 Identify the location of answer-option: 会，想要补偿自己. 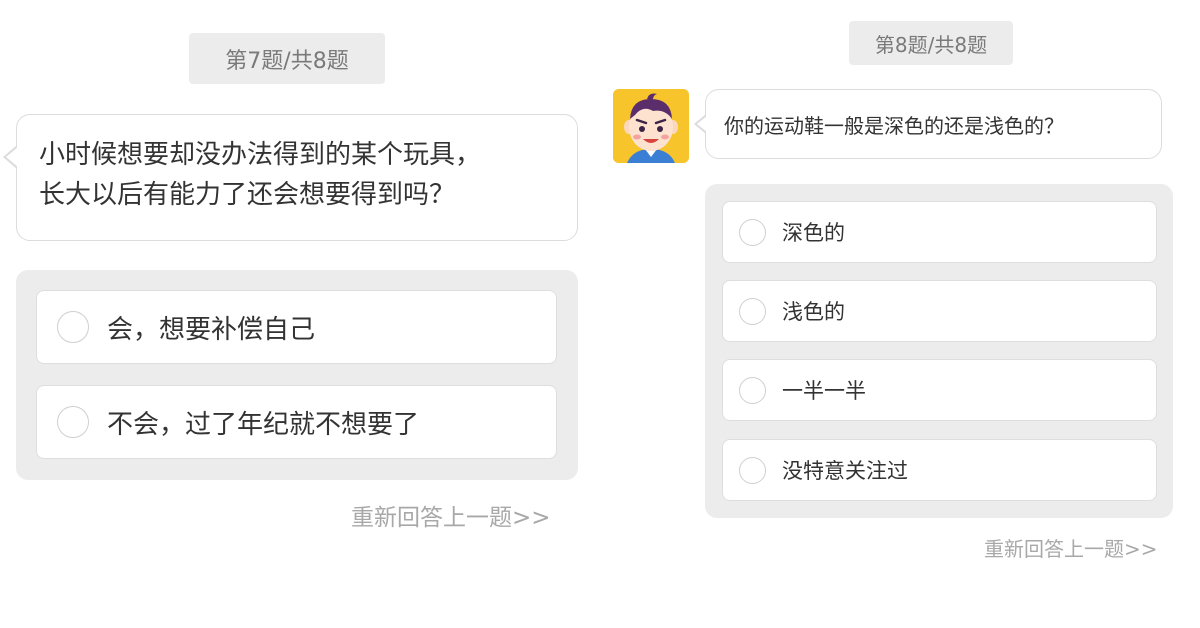
(296, 327).